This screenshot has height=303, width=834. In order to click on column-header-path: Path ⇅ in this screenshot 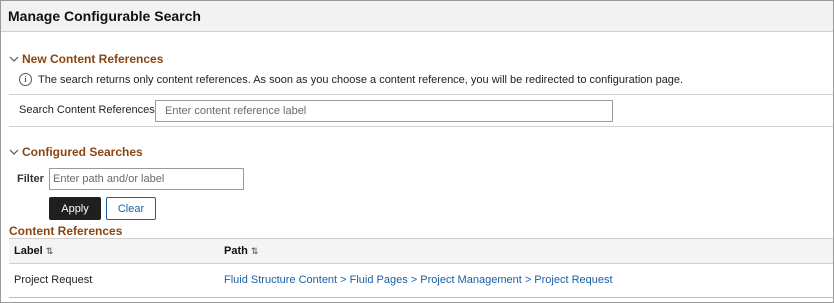, I will do `click(241, 251)`.